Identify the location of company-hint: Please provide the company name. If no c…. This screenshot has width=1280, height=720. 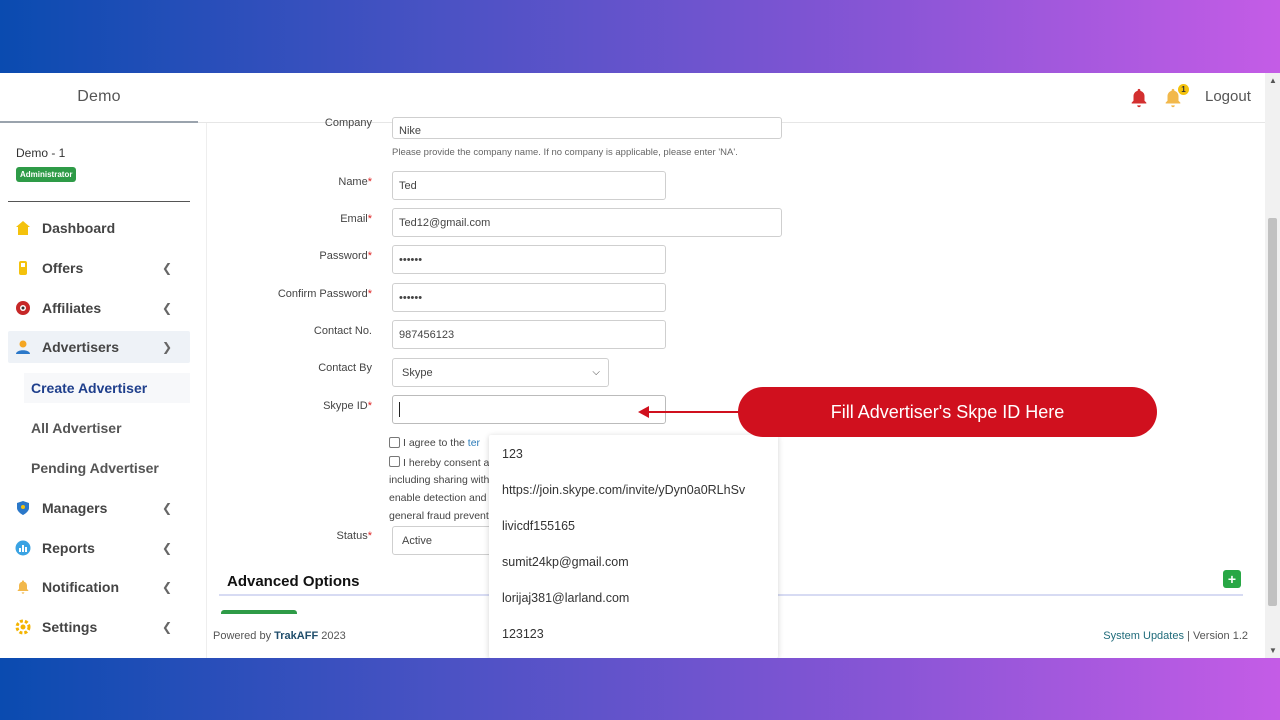
(565, 152).